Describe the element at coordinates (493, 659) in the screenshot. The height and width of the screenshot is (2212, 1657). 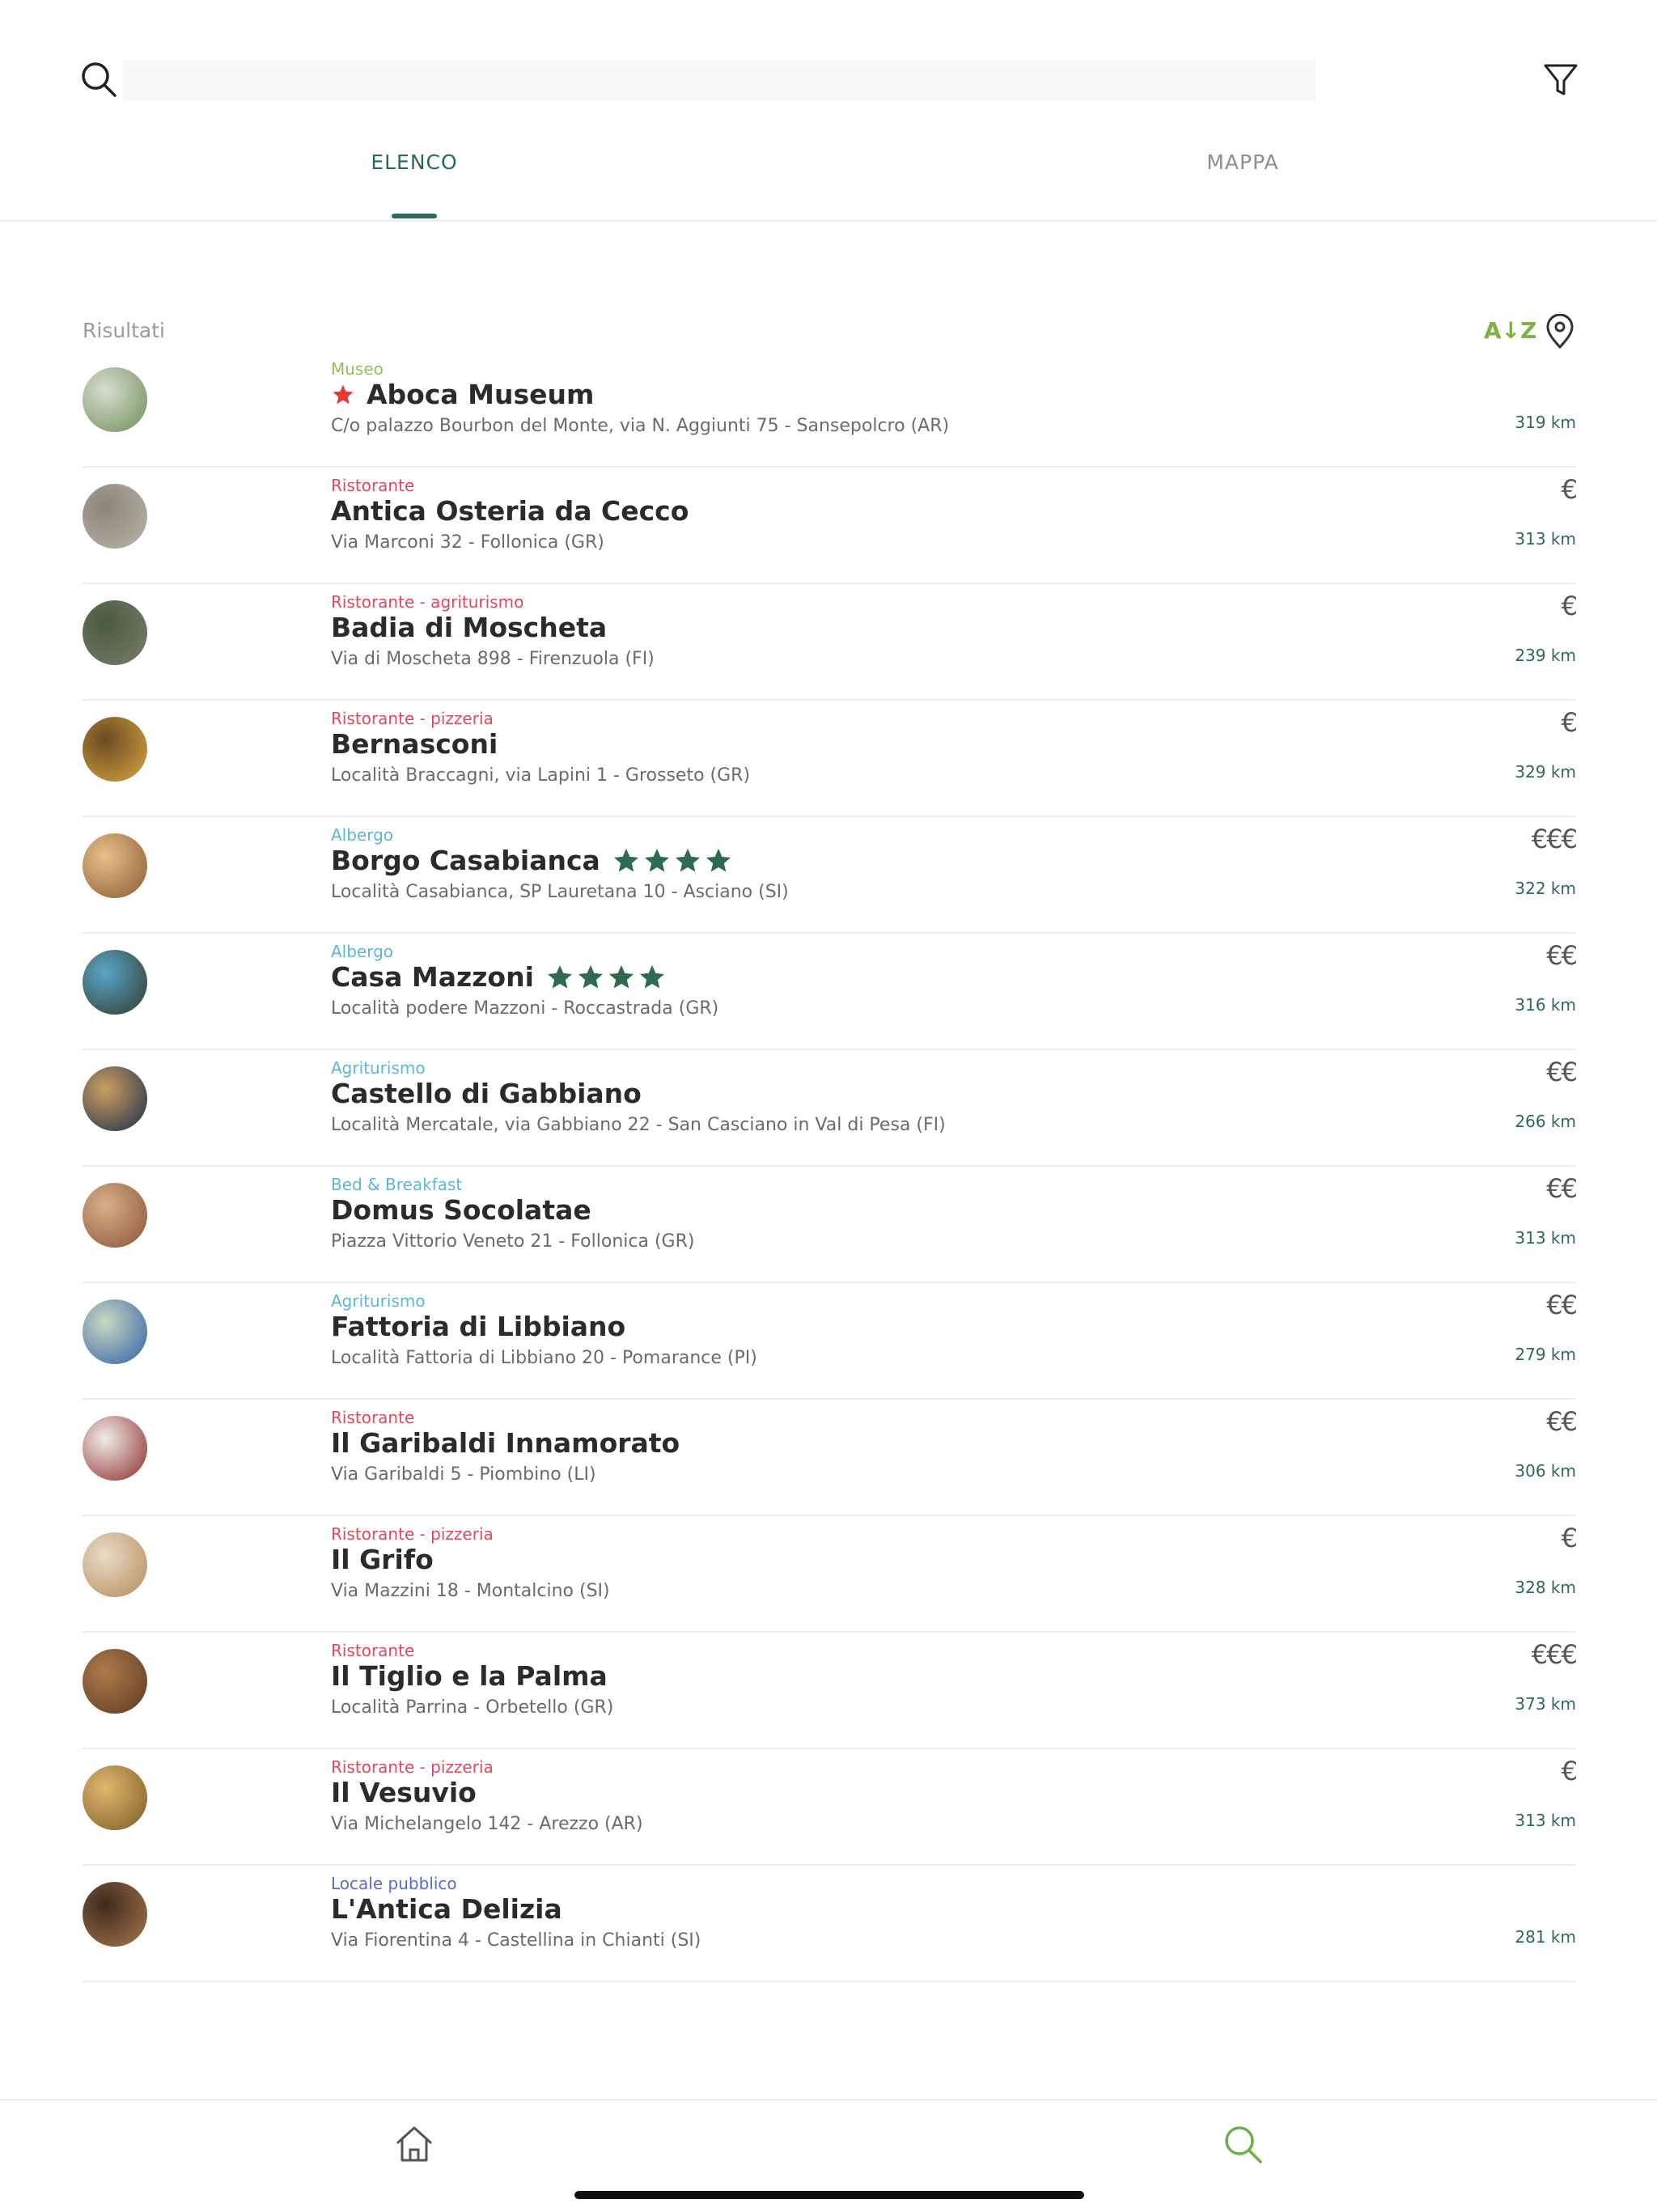
I see `address: Via di Moscheta 898 - Firenzuola (FI)` at that location.